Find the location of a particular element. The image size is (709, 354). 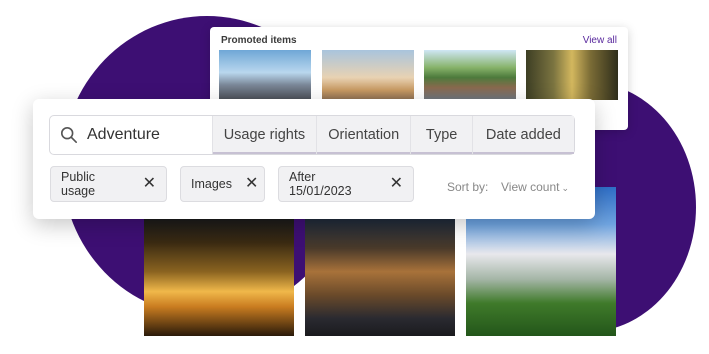

promoted-thumbnail-mountain is located at coordinates (265, 75).